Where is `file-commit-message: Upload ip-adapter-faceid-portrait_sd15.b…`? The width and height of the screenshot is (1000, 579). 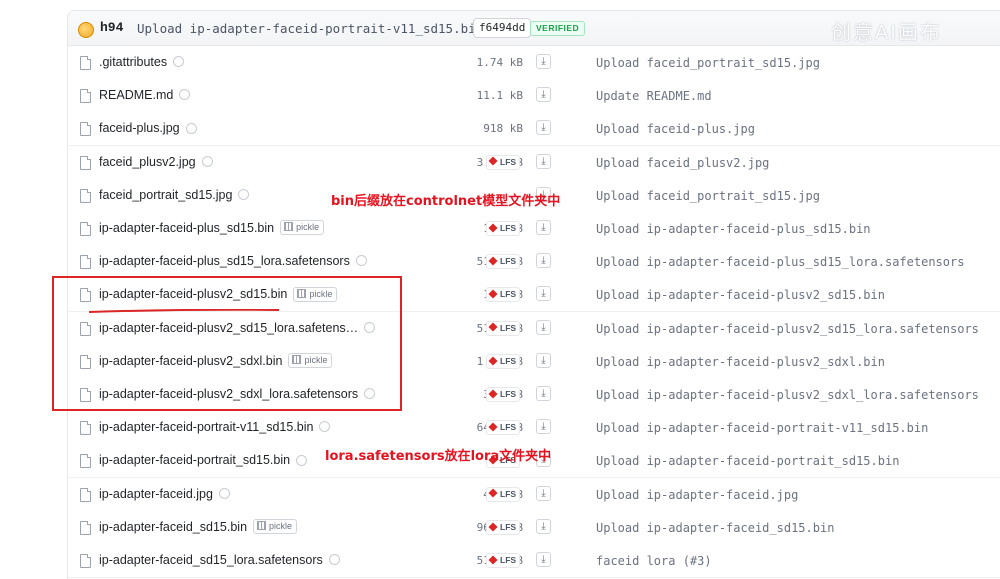 file-commit-message: Upload ip-adapter-faceid-portrait_sd15.b… is located at coordinates (747, 461).